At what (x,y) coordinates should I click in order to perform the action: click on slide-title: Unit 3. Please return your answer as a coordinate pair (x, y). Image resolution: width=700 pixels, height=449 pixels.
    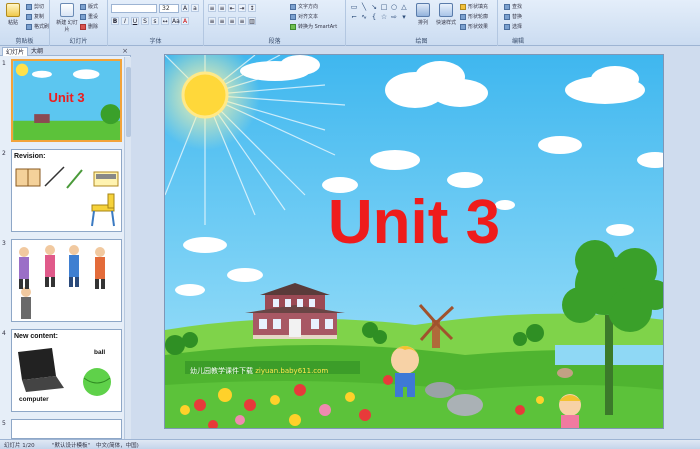
    Looking at the image, I should click on (414, 222).